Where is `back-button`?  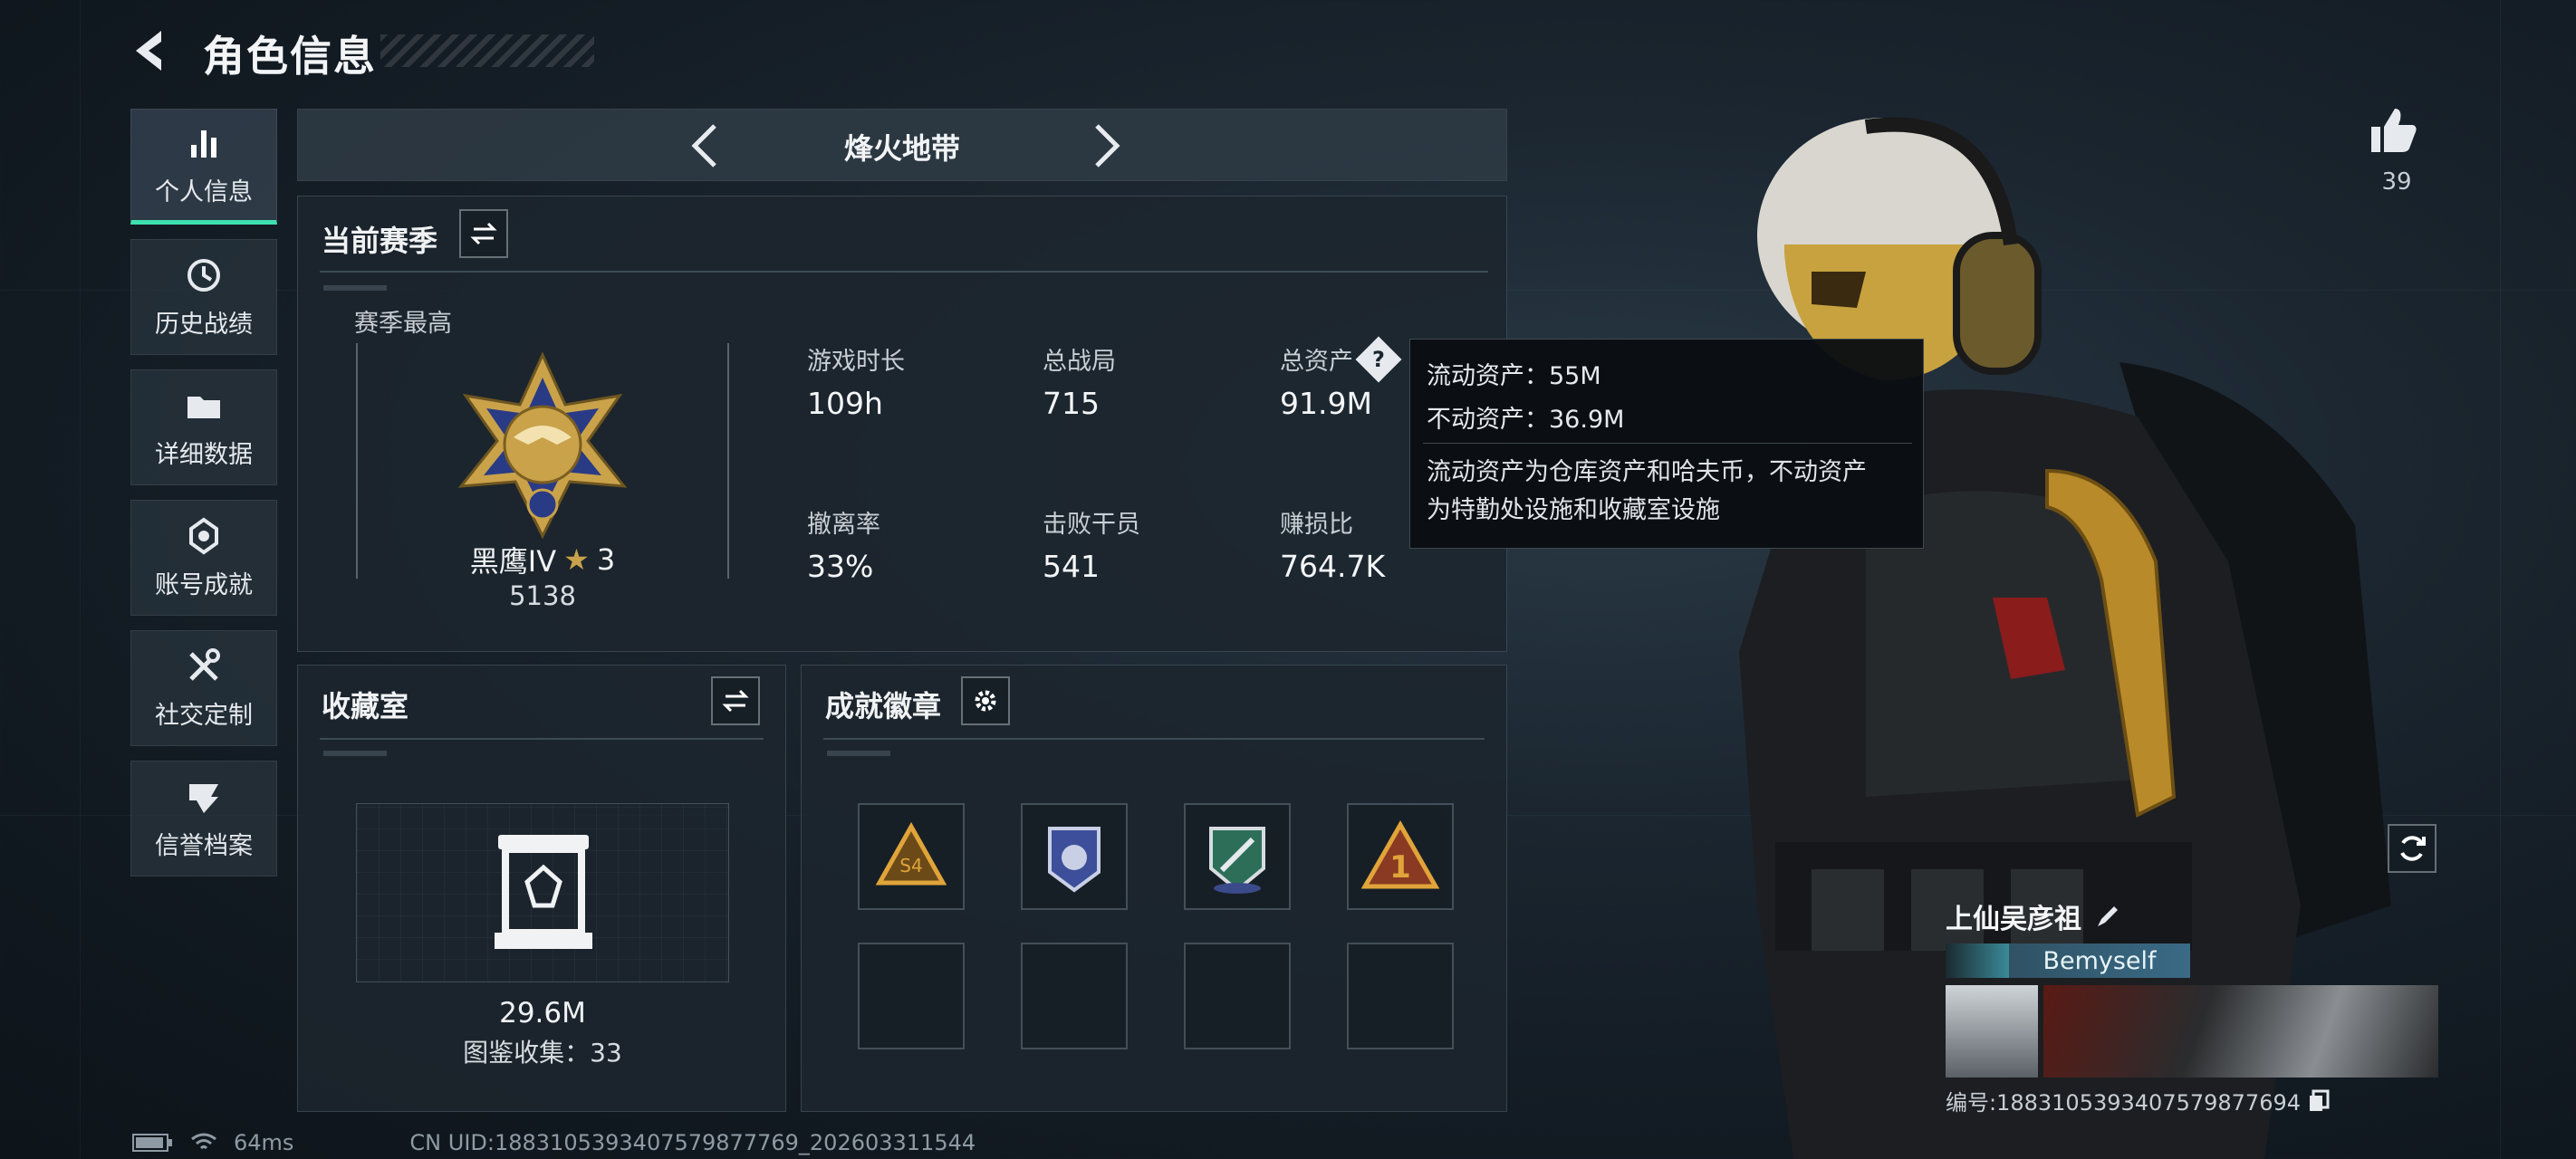 back-button is located at coordinates (152, 50).